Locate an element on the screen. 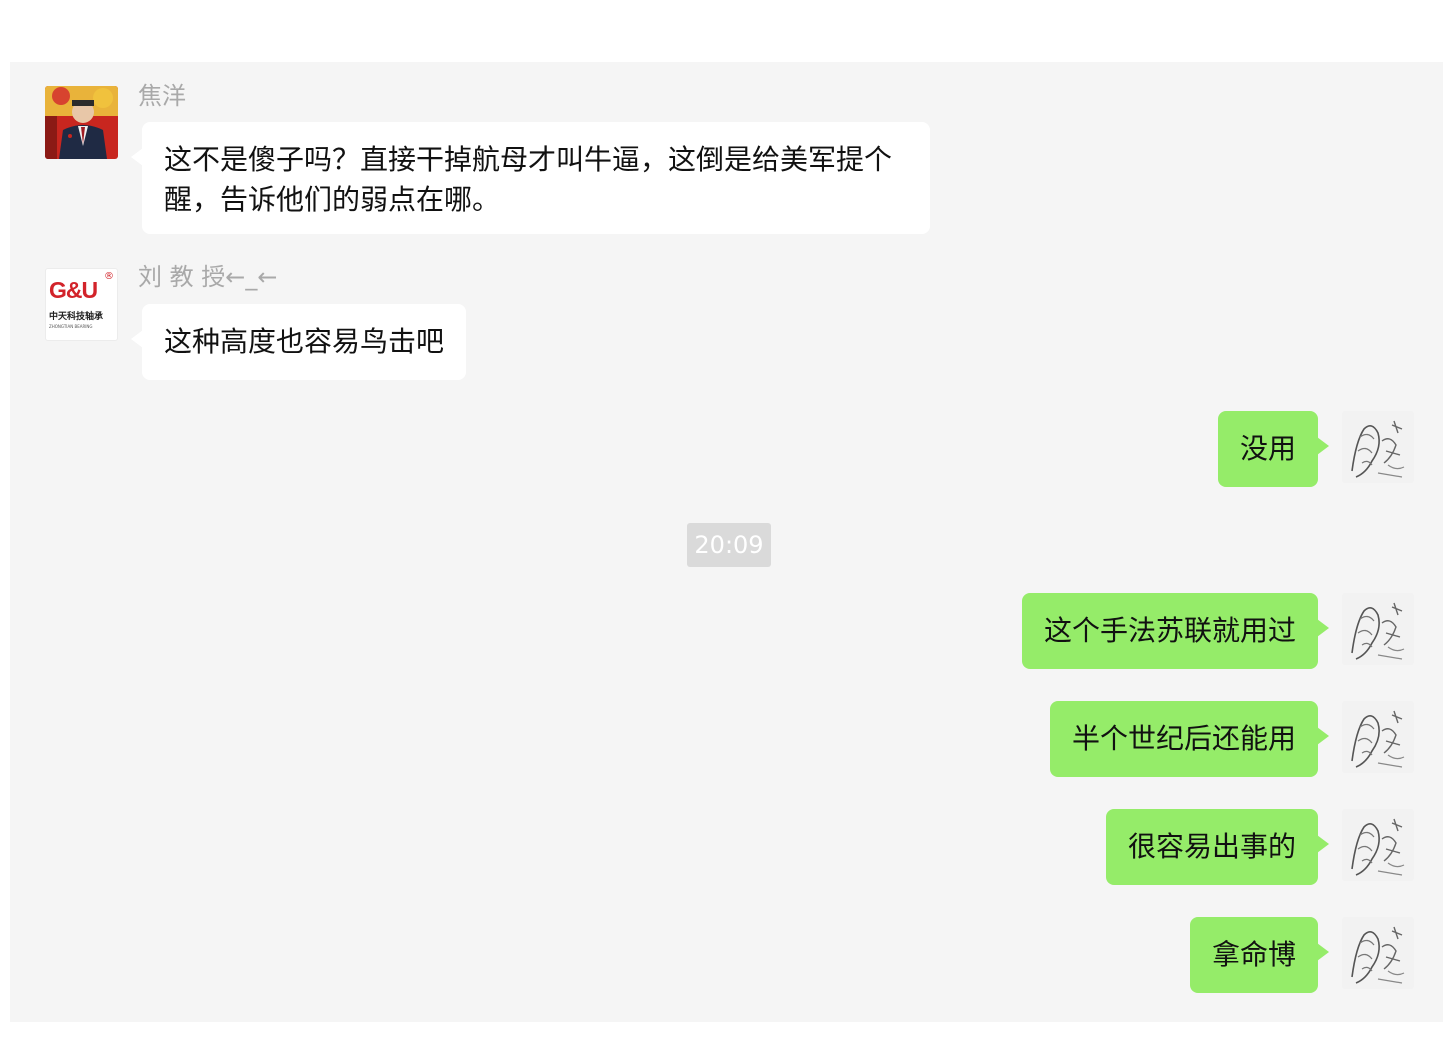  message-bubble-outgoing: 很容易出事的 is located at coordinates (1217, 847).